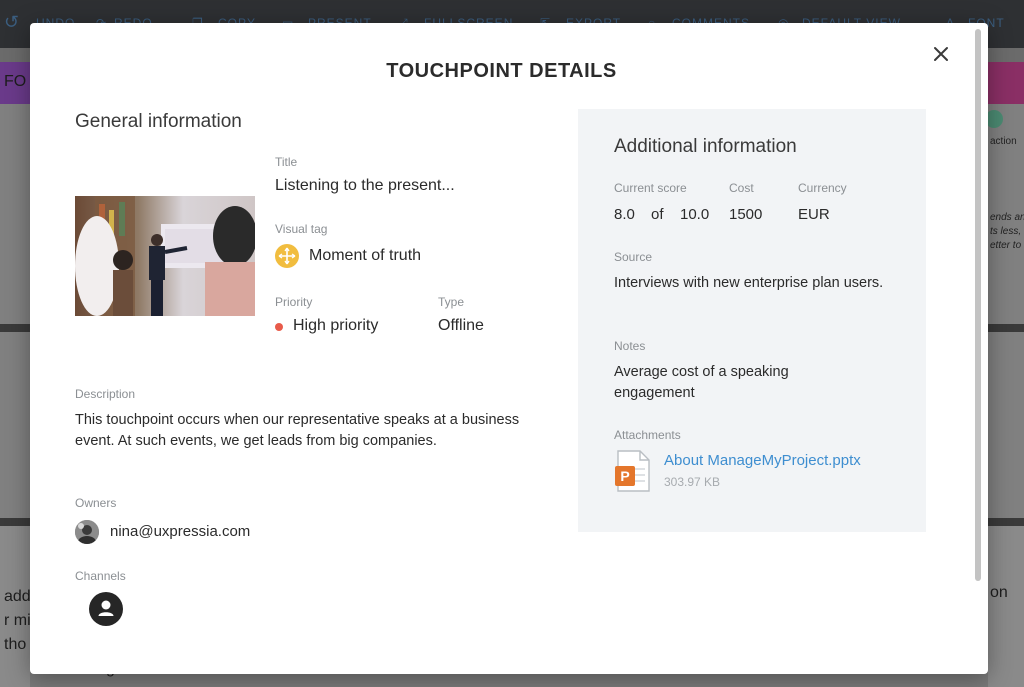 Image resolution: width=1024 pixels, height=687 pixels. What do you see at coordinates (165, 256) in the screenshot?
I see `touchpoint-image` at bounding box center [165, 256].